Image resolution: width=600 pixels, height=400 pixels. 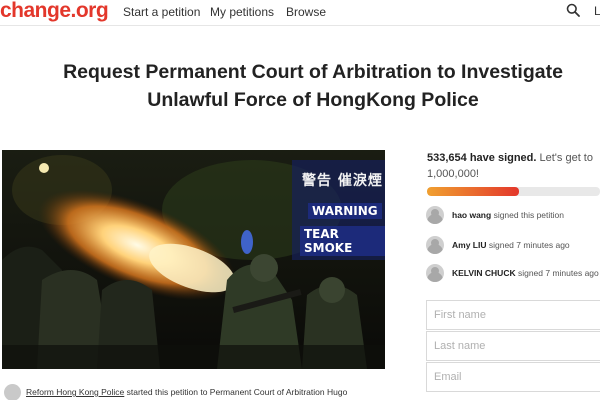 I want to click on recent-signer-item: hao wang signed this petition, so click(x=513, y=216).